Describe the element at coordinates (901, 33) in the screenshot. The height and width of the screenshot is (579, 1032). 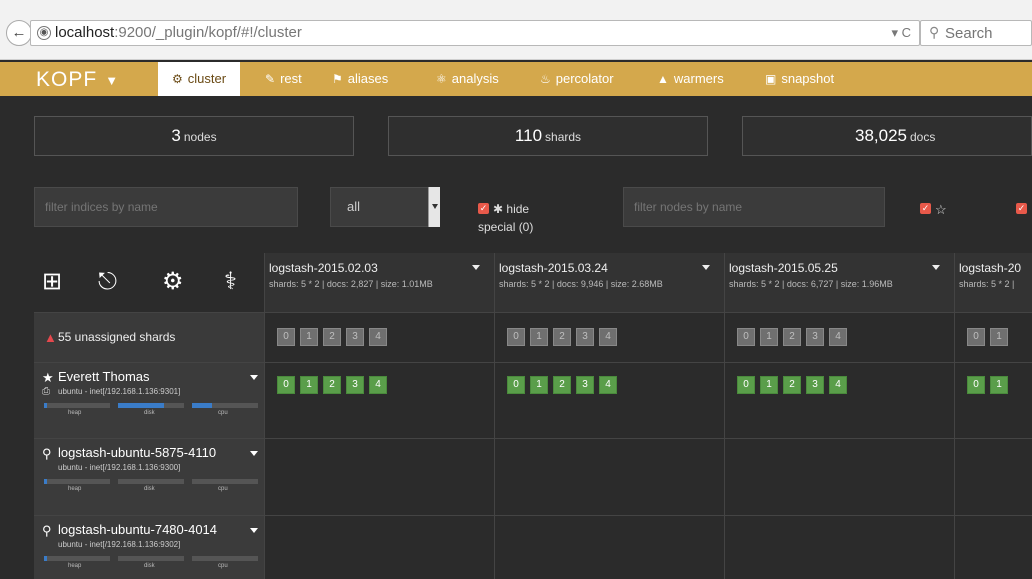
I see `reload-icon: ▾ C` at that location.